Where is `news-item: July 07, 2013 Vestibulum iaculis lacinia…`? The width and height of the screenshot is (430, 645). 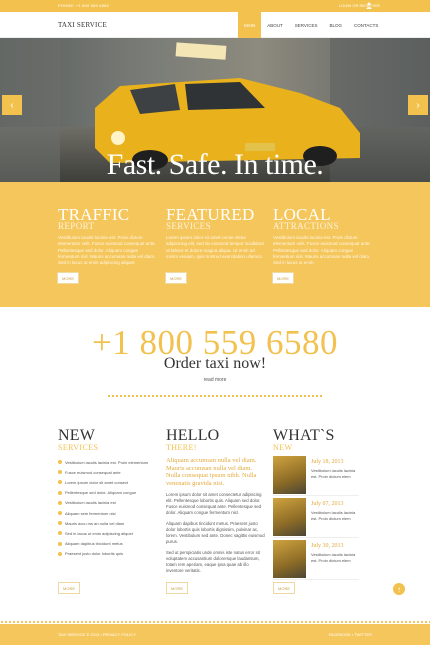 news-item: July 07, 2013 Vestibulum iaculis lacinia… is located at coordinates (316, 518).